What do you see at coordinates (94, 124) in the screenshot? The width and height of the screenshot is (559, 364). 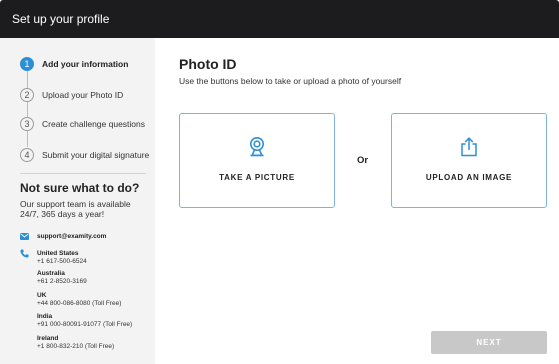 I see `step-label: Create challenge questions` at bounding box center [94, 124].